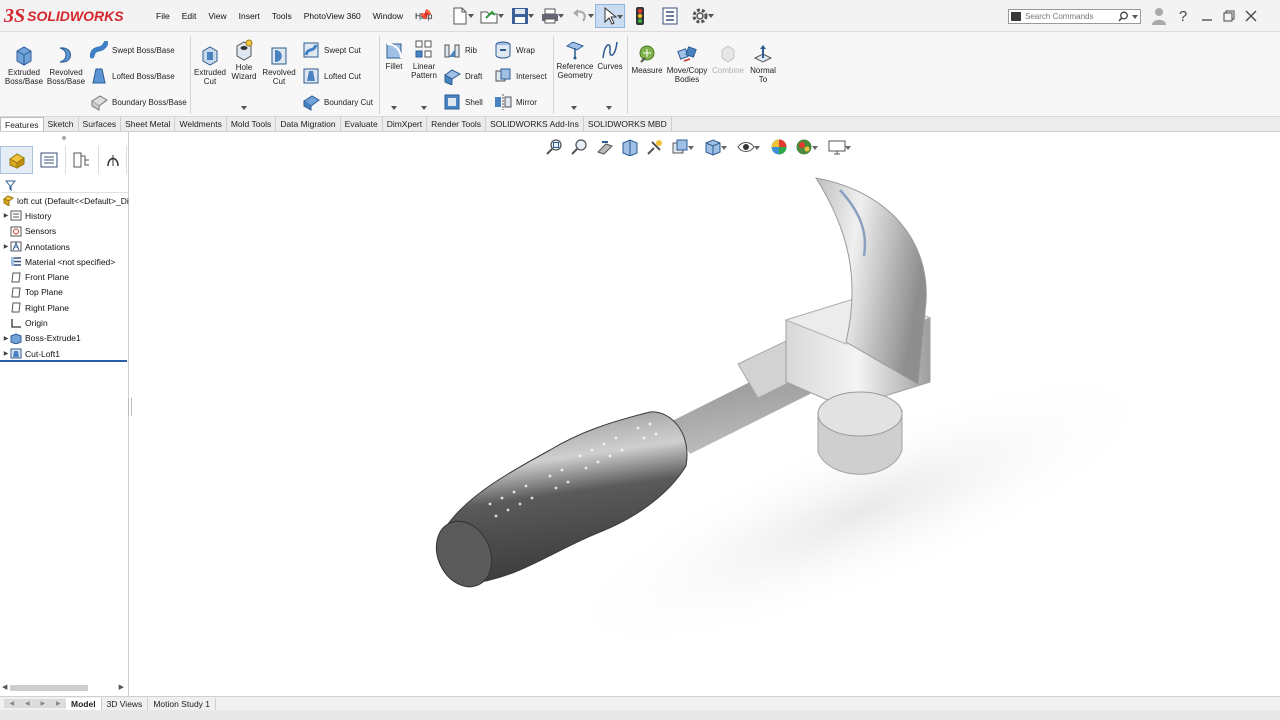  Describe the element at coordinates (125, 703) in the screenshot. I see `tab-3d-views: 3D Views` at that location.